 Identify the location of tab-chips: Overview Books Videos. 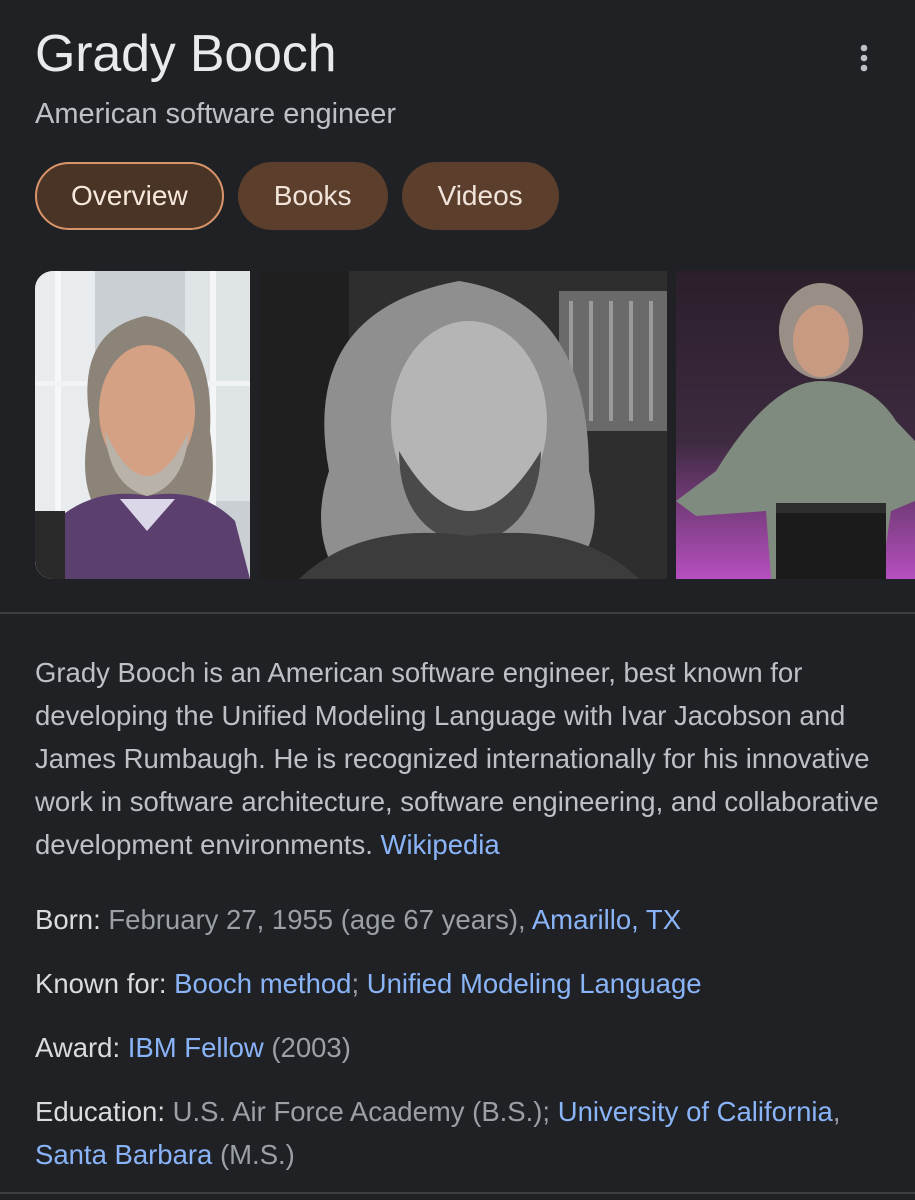
(297, 196).